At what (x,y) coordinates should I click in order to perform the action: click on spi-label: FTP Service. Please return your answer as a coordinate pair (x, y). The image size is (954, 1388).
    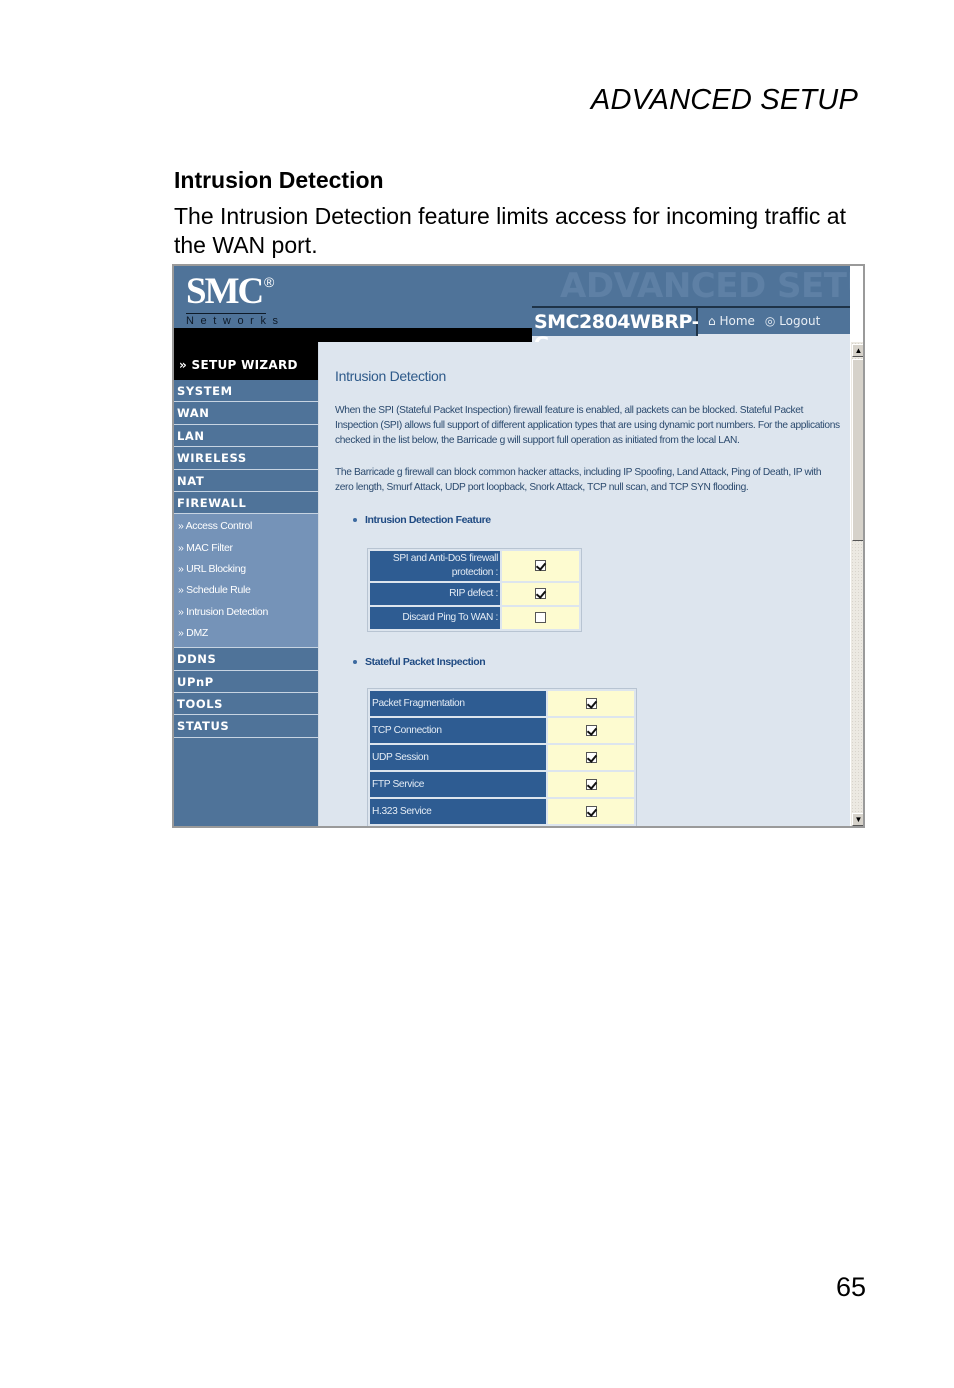
    Looking at the image, I should click on (458, 784).